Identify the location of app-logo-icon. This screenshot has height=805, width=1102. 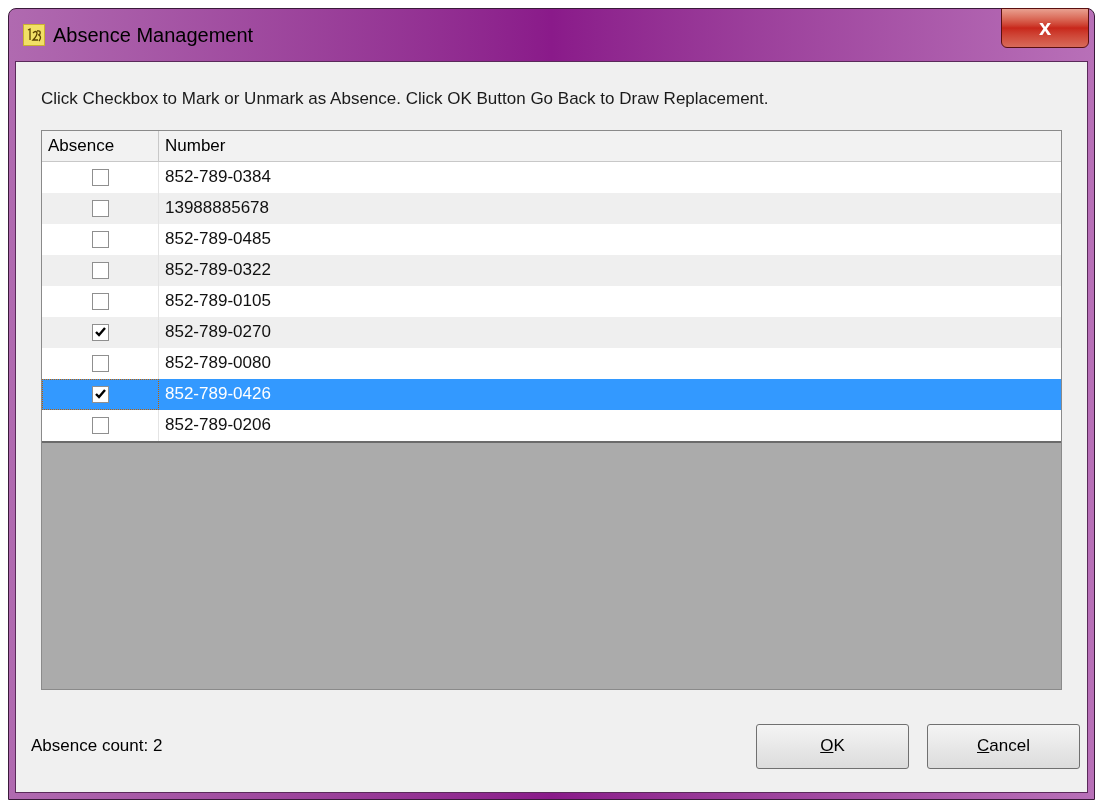
(34, 35).